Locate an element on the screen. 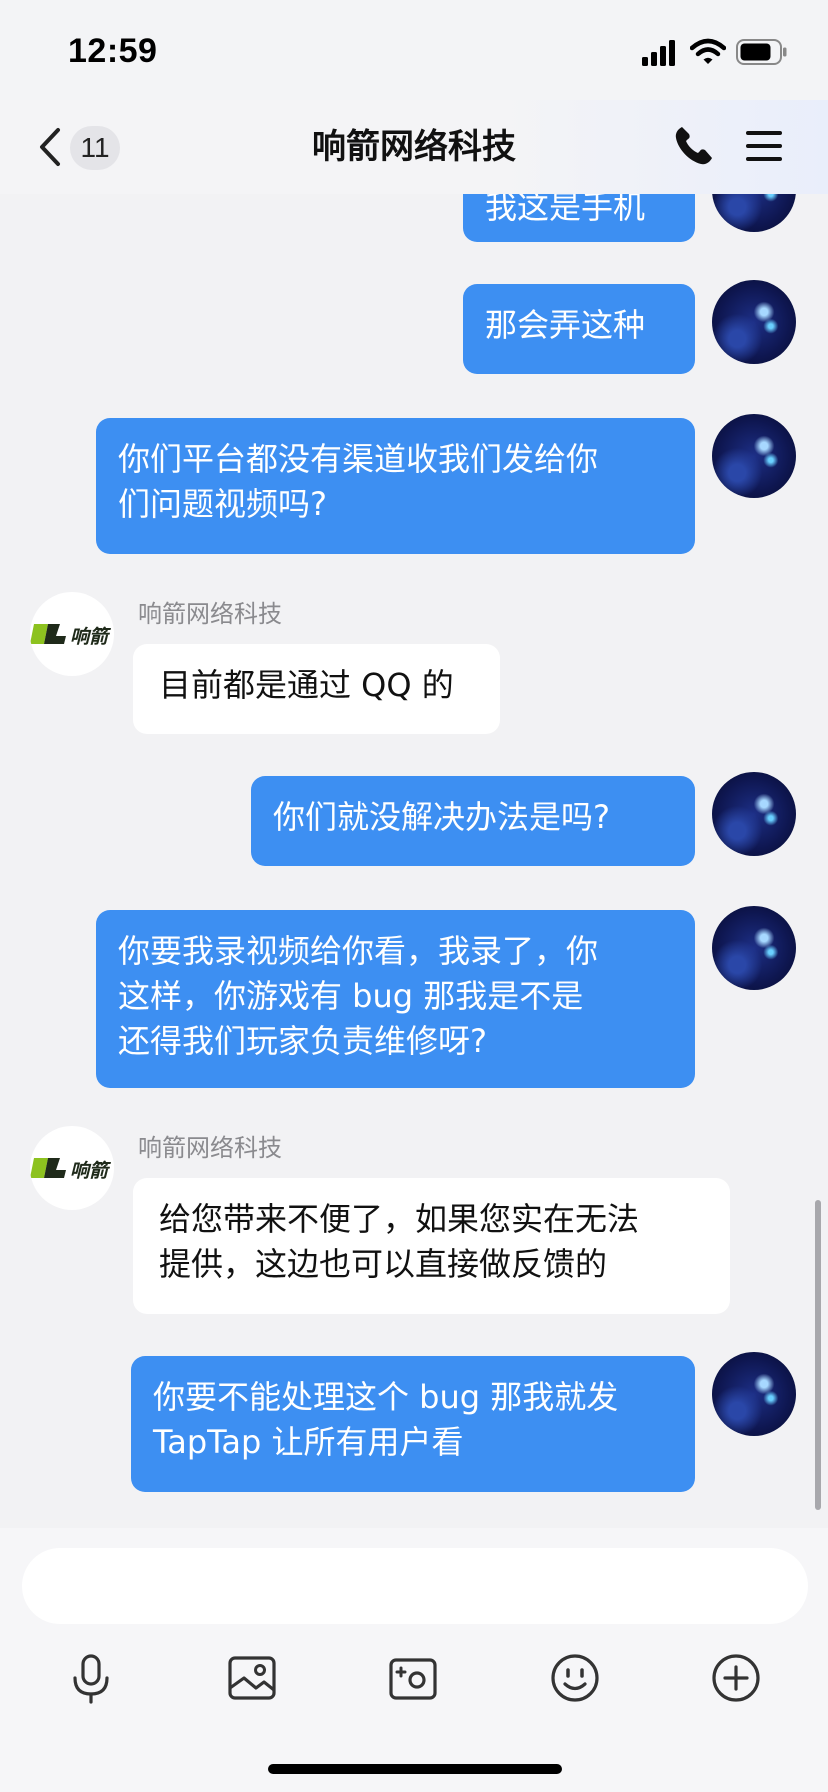  plus-icon is located at coordinates (736, 1678).